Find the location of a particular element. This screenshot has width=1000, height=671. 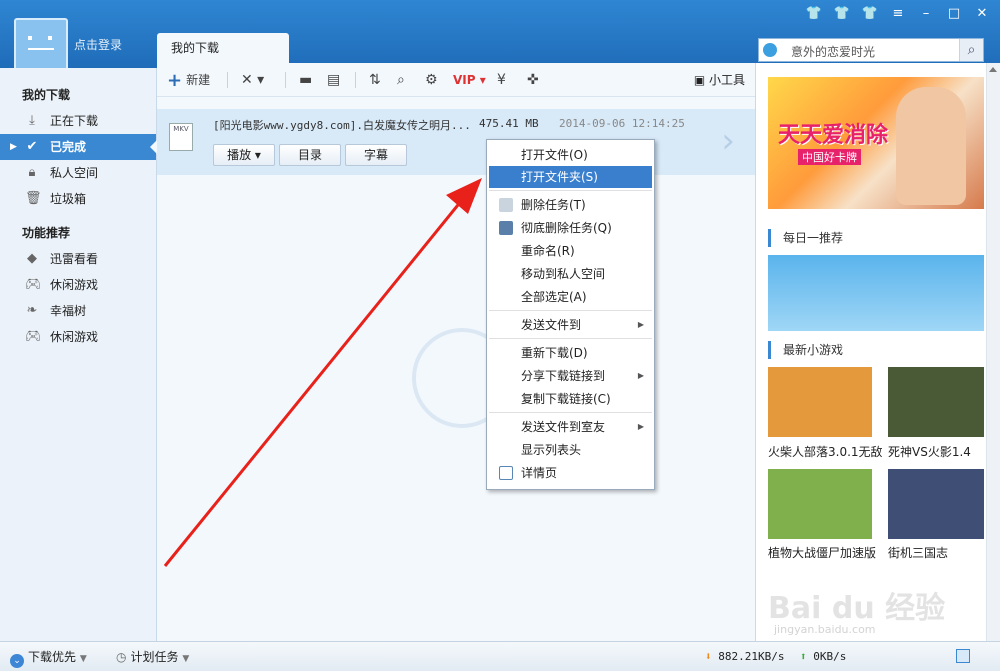

delete-icon is located at coordinates (506, 205).